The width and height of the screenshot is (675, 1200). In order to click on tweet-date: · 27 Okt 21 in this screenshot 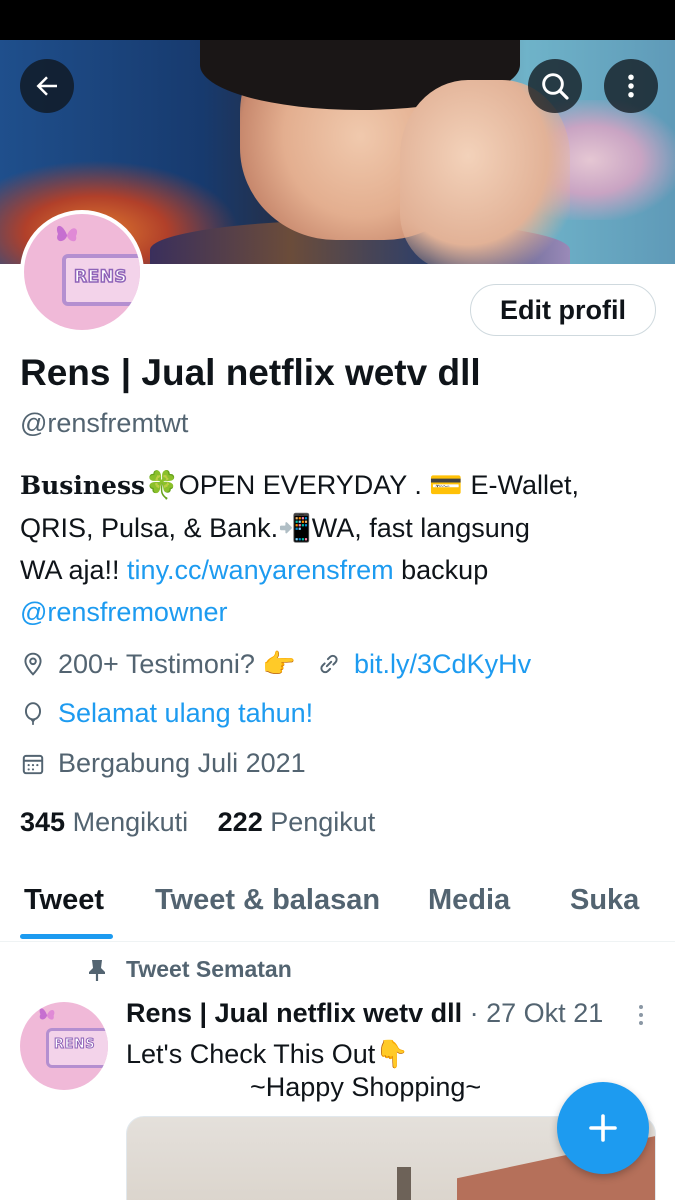, I will do `click(533, 1013)`.